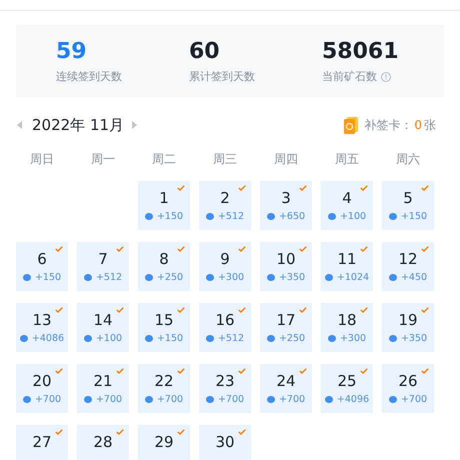 The height and width of the screenshot is (460, 460). I want to click on day-cell: 8 +250, so click(164, 266).